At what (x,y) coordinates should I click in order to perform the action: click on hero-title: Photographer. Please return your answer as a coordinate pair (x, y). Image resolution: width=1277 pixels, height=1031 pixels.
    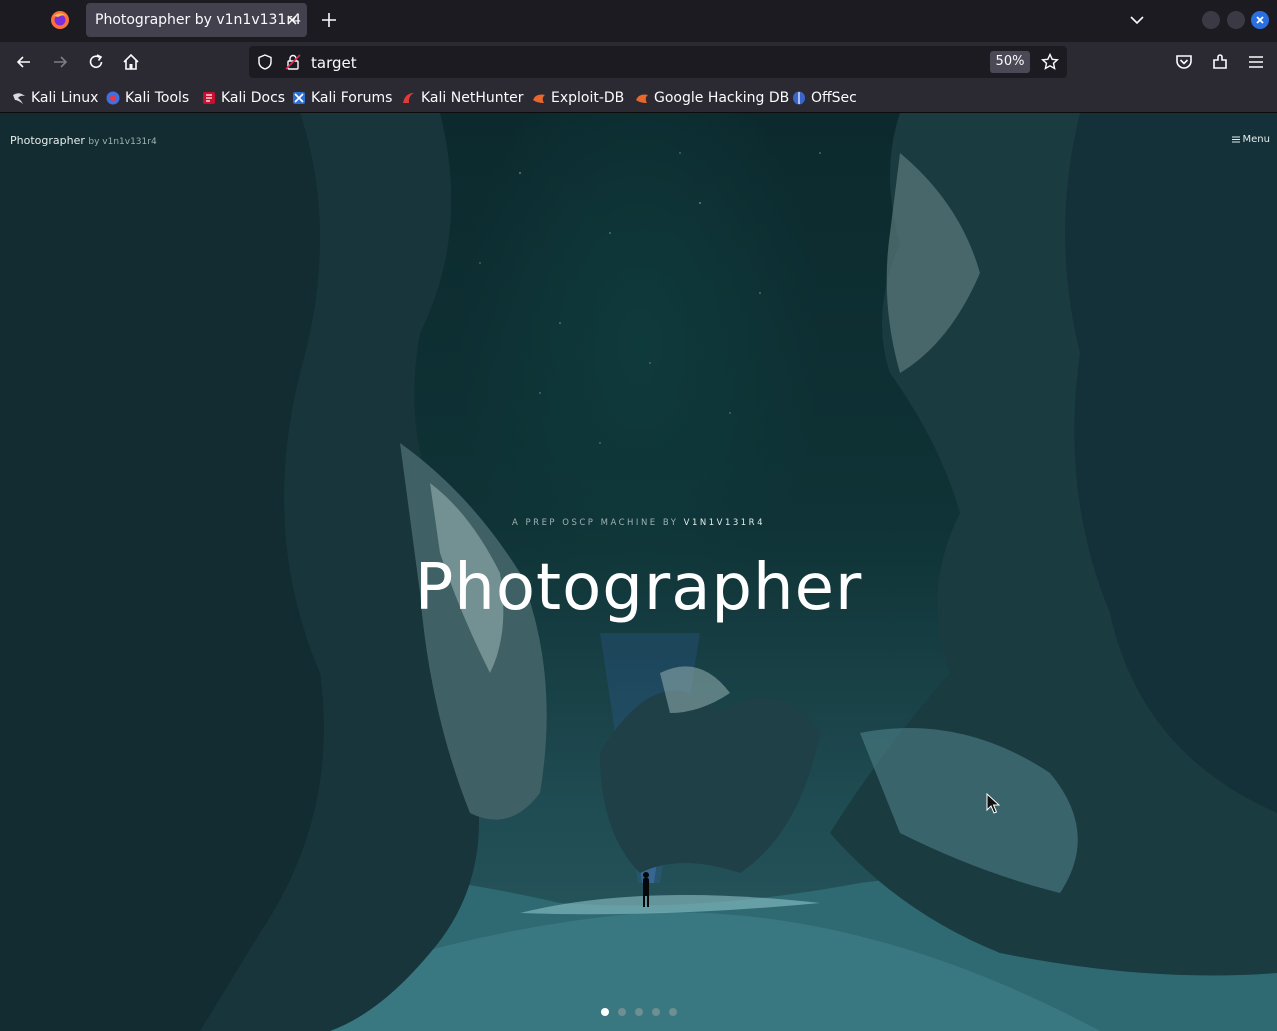
    Looking at the image, I should click on (638, 588).